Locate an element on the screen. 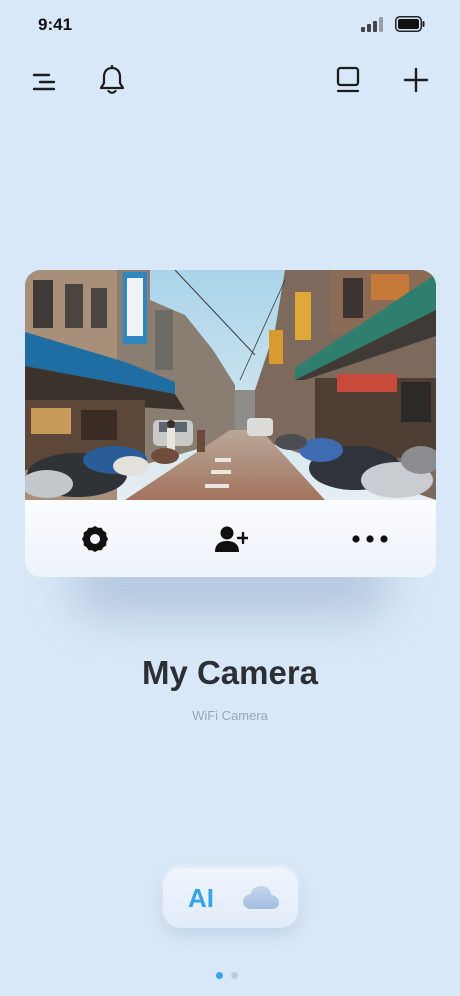 Image resolution: width=460 pixels, height=996 pixels. more-options-button is located at coordinates (370, 539).